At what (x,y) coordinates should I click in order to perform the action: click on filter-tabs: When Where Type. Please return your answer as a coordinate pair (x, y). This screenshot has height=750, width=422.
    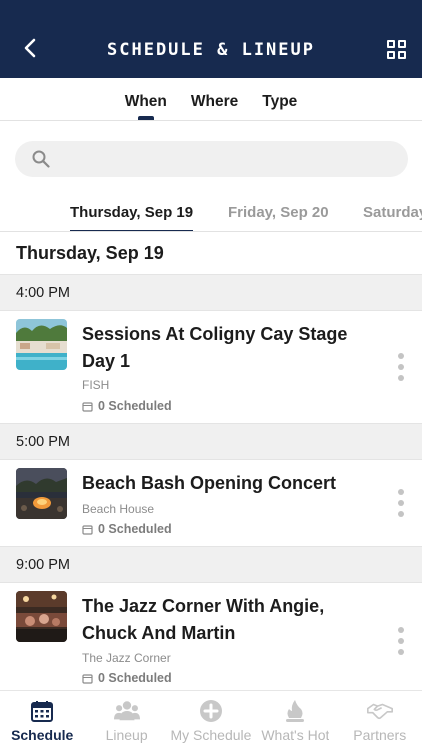
    Looking at the image, I should click on (211, 99).